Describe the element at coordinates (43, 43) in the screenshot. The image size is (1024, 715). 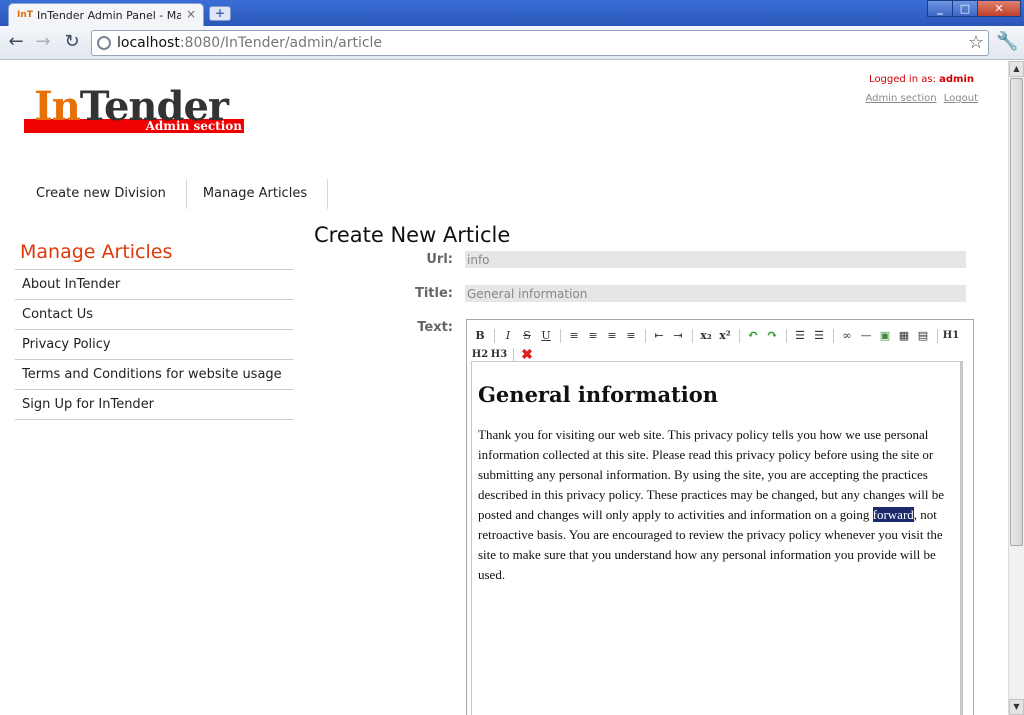
I see `forward-icon: →` at that location.